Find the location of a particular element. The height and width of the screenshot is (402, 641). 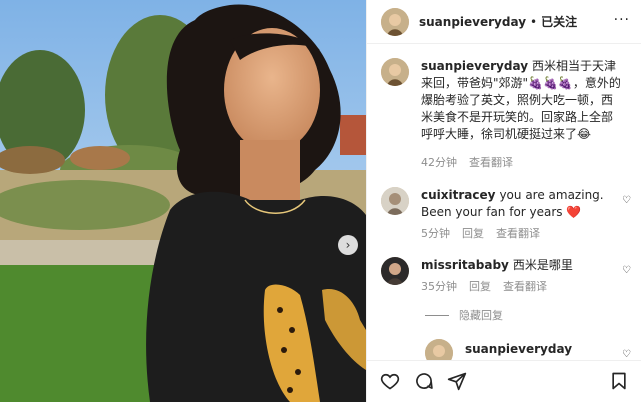

comment-time: 5分钟 is located at coordinates (435, 233).